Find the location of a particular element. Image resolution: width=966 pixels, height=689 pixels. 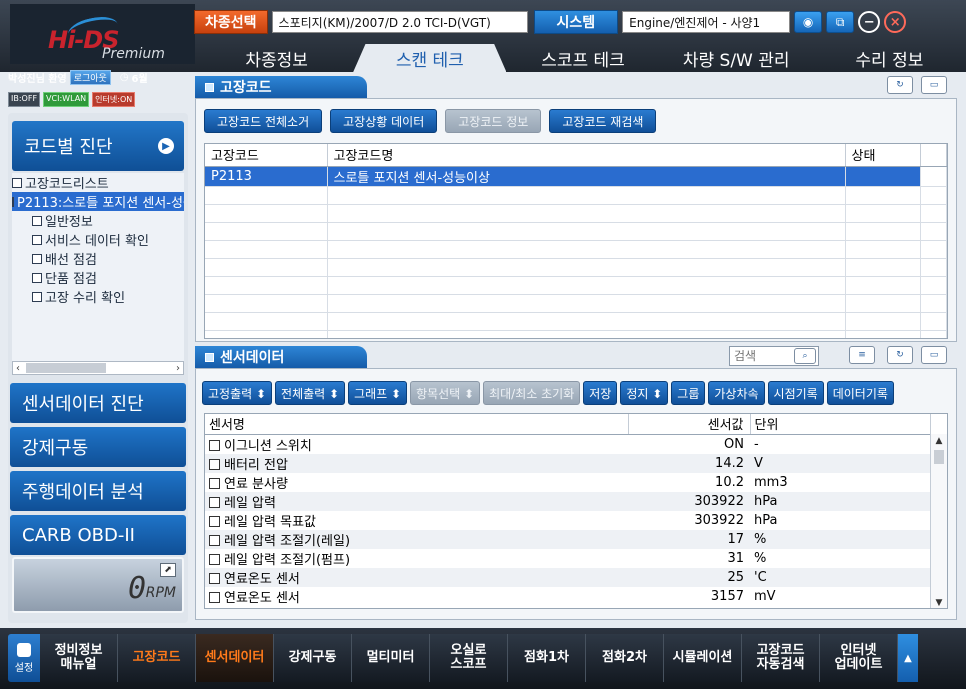

table-row: 연료 분사량 10.2 mm3 is located at coordinates (568, 482).